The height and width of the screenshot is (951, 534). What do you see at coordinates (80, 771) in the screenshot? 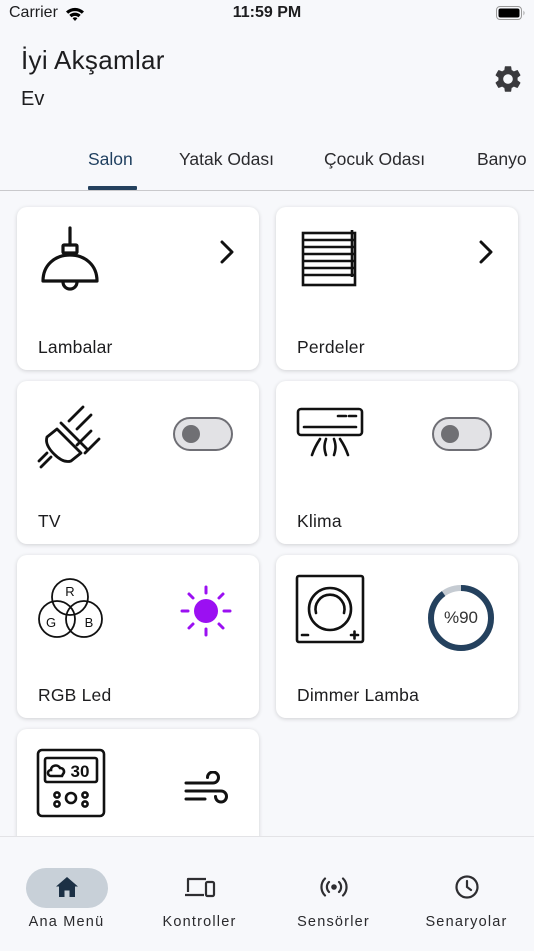
I see `thermostat-display: 30` at bounding box center [80, 771].